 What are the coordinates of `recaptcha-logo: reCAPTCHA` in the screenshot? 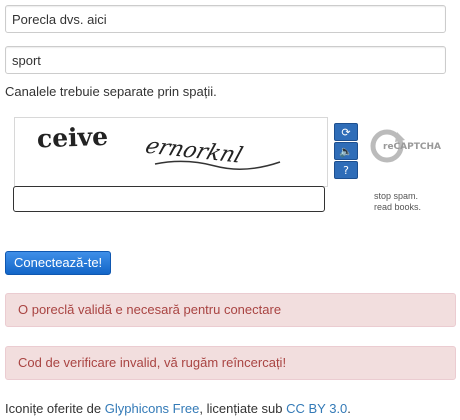 It's located at (408, 146).